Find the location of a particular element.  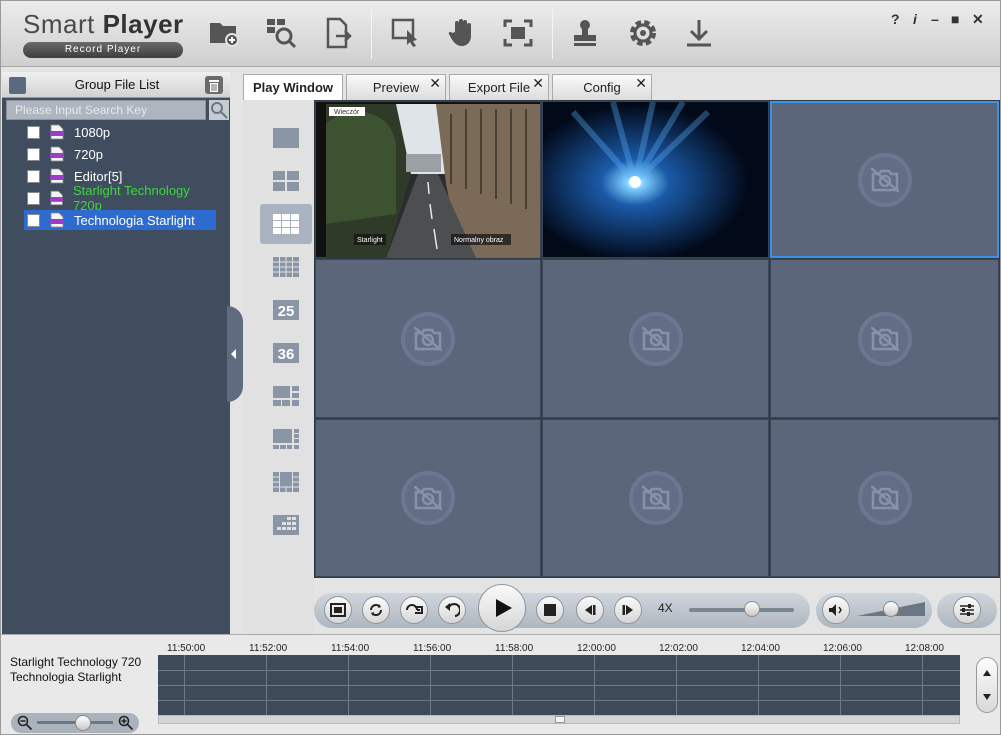

layout-8-button is located at coordinates (286, 439).